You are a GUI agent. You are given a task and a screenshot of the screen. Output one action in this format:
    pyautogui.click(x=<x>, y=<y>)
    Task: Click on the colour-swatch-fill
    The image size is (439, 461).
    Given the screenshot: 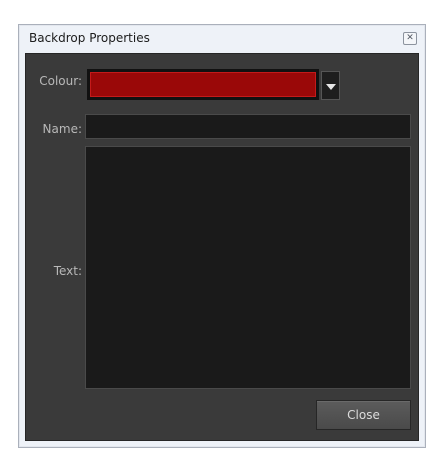 What is the action you would take?
    pyautogui.click(x=203, y=84)
    